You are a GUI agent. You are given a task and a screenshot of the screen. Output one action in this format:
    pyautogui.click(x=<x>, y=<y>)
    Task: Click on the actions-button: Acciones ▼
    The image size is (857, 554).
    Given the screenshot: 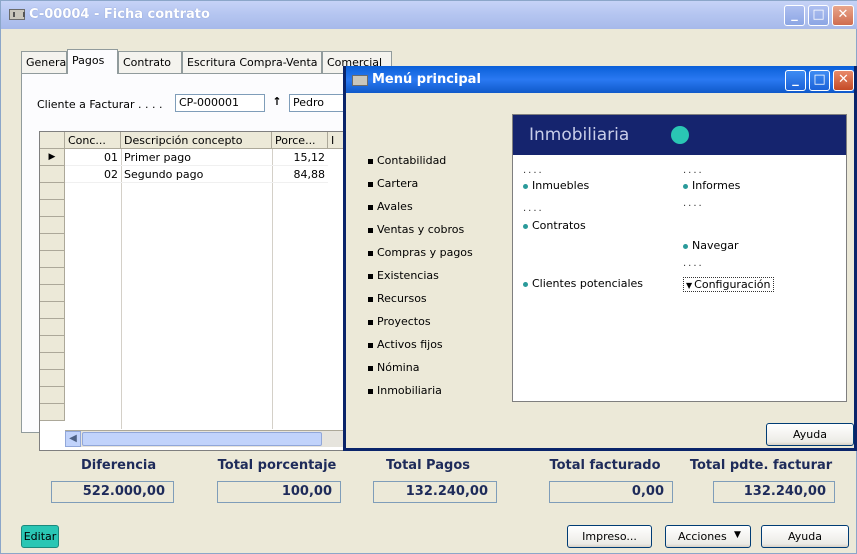 What is the action you would take?
    pyautogui.click(x=708, y=536)
    